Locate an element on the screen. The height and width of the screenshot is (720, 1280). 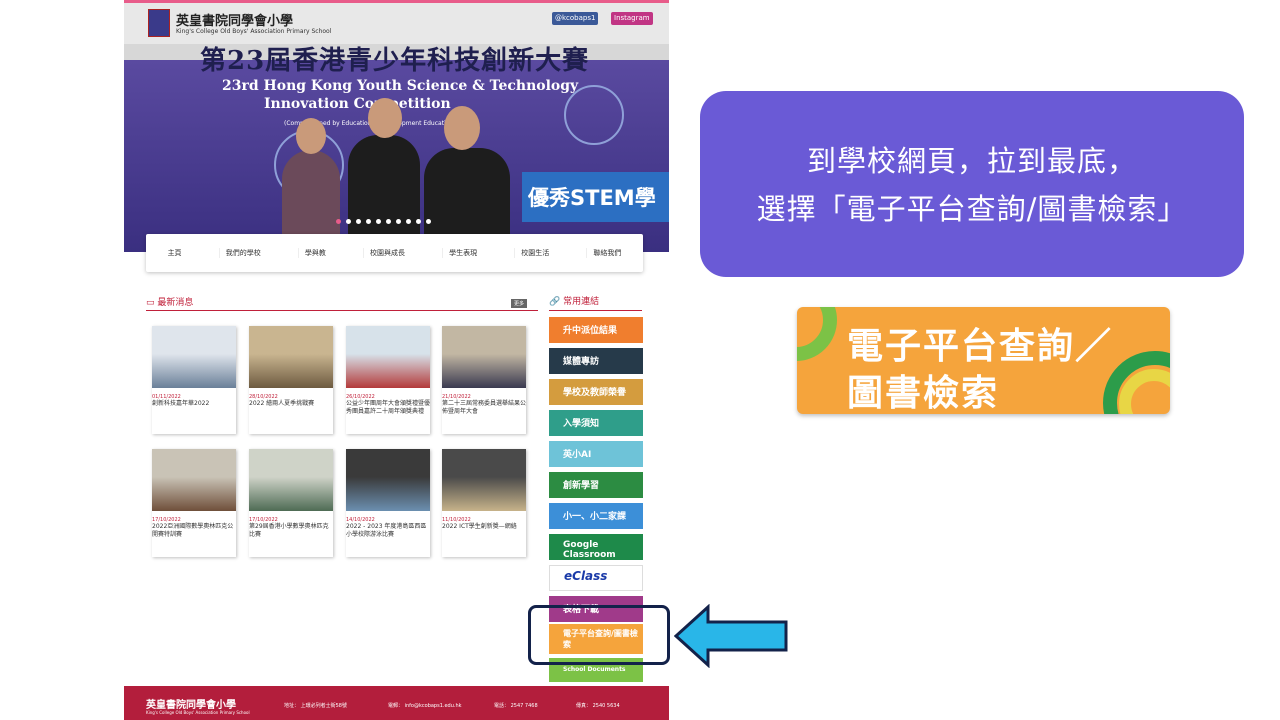
news-caption: 第29屆香港小學數學奧林匹克比賽 is located at coordinates (289, 530).